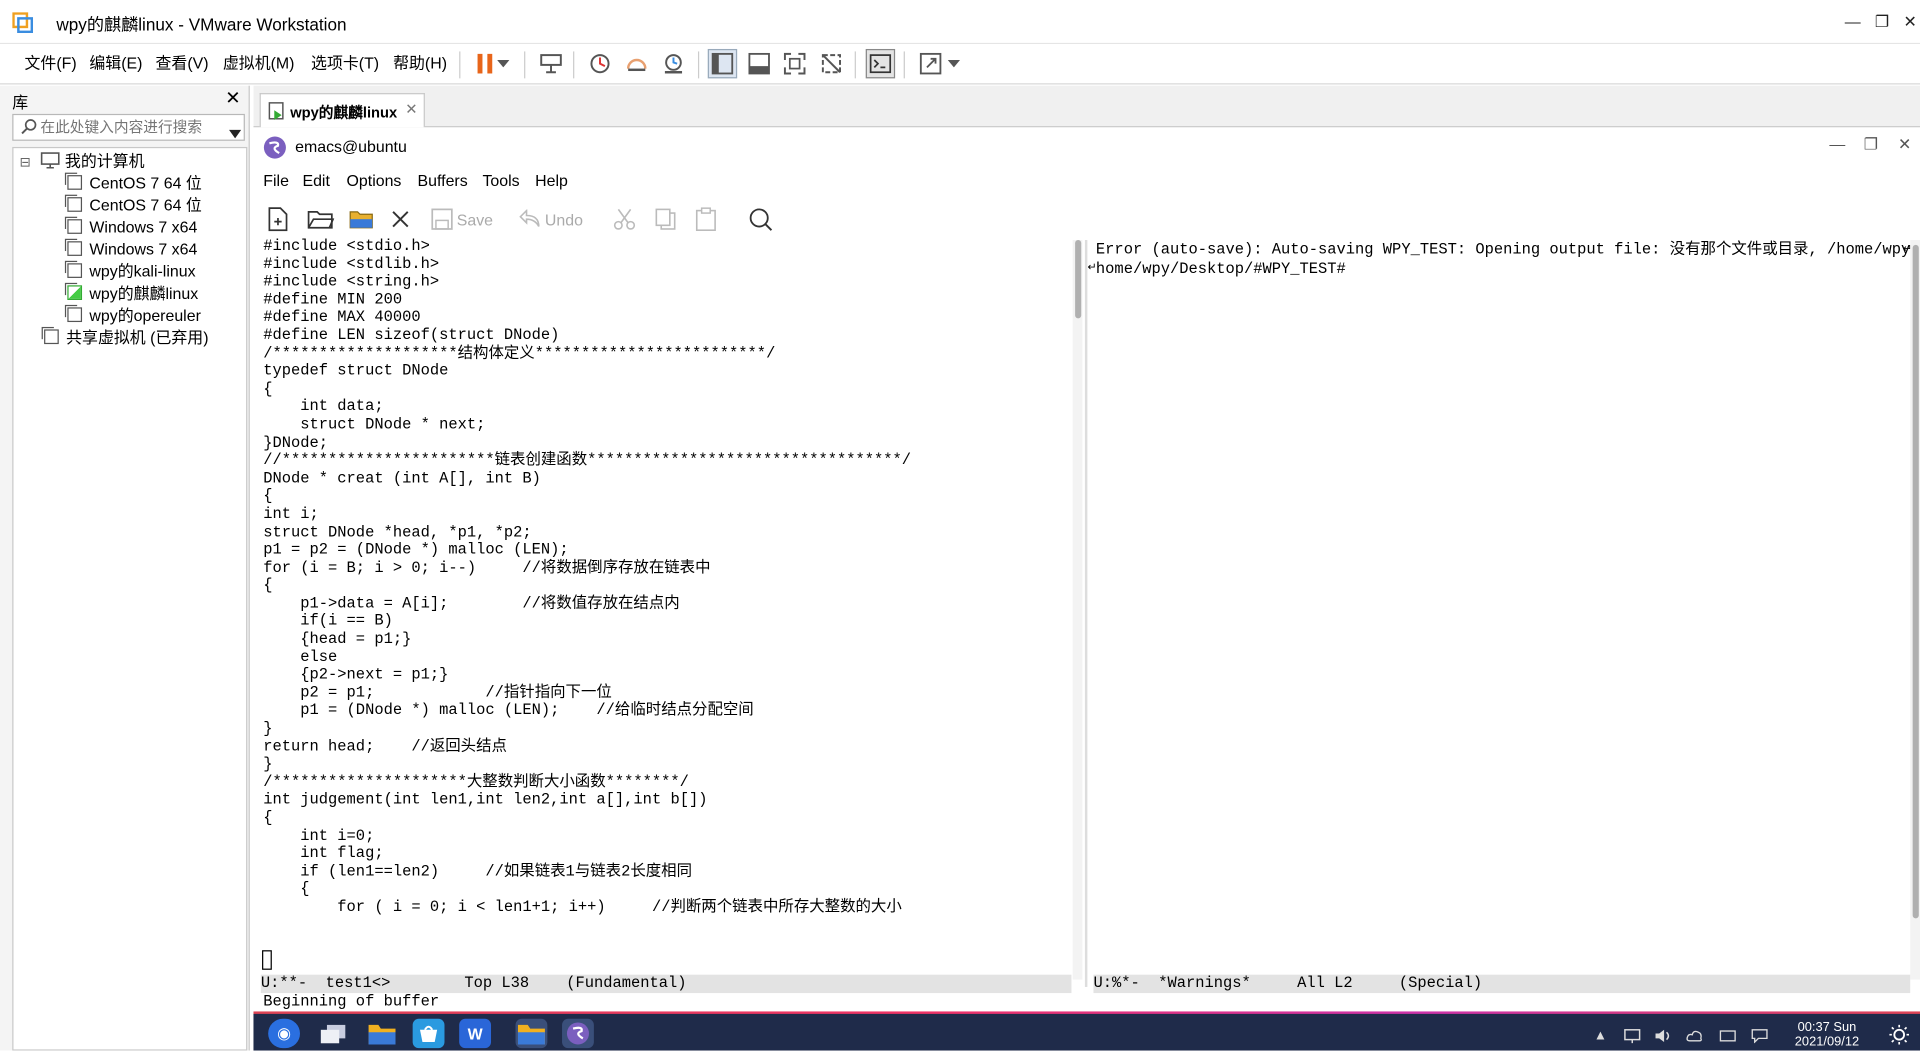  Describe the element at coordinates (268, 764) in the screenshot. I see `code-line: }` at that location.